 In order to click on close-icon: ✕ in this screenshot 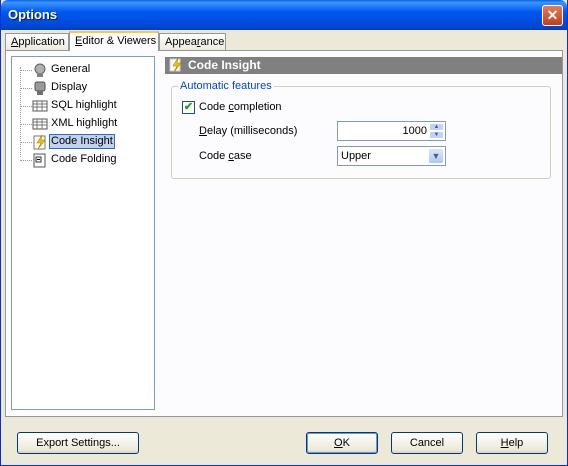, I will do `click(552, 15)`.